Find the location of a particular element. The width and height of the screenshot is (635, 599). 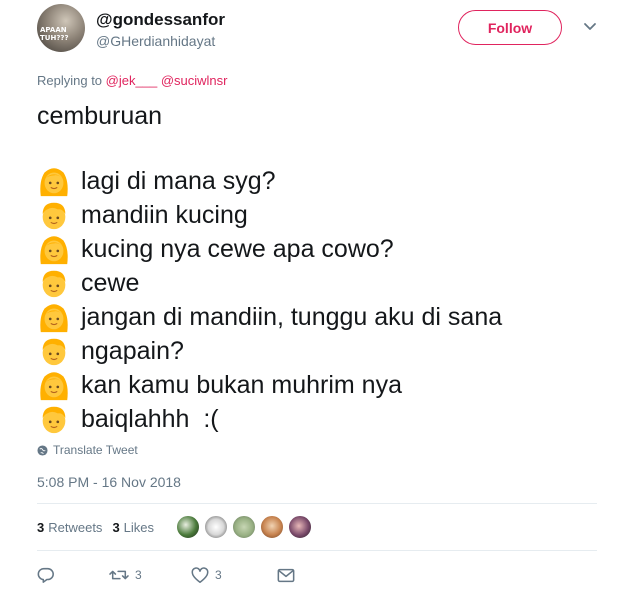

avatar-caption: APAAN TUH??? is located at coordinates (54, 34).